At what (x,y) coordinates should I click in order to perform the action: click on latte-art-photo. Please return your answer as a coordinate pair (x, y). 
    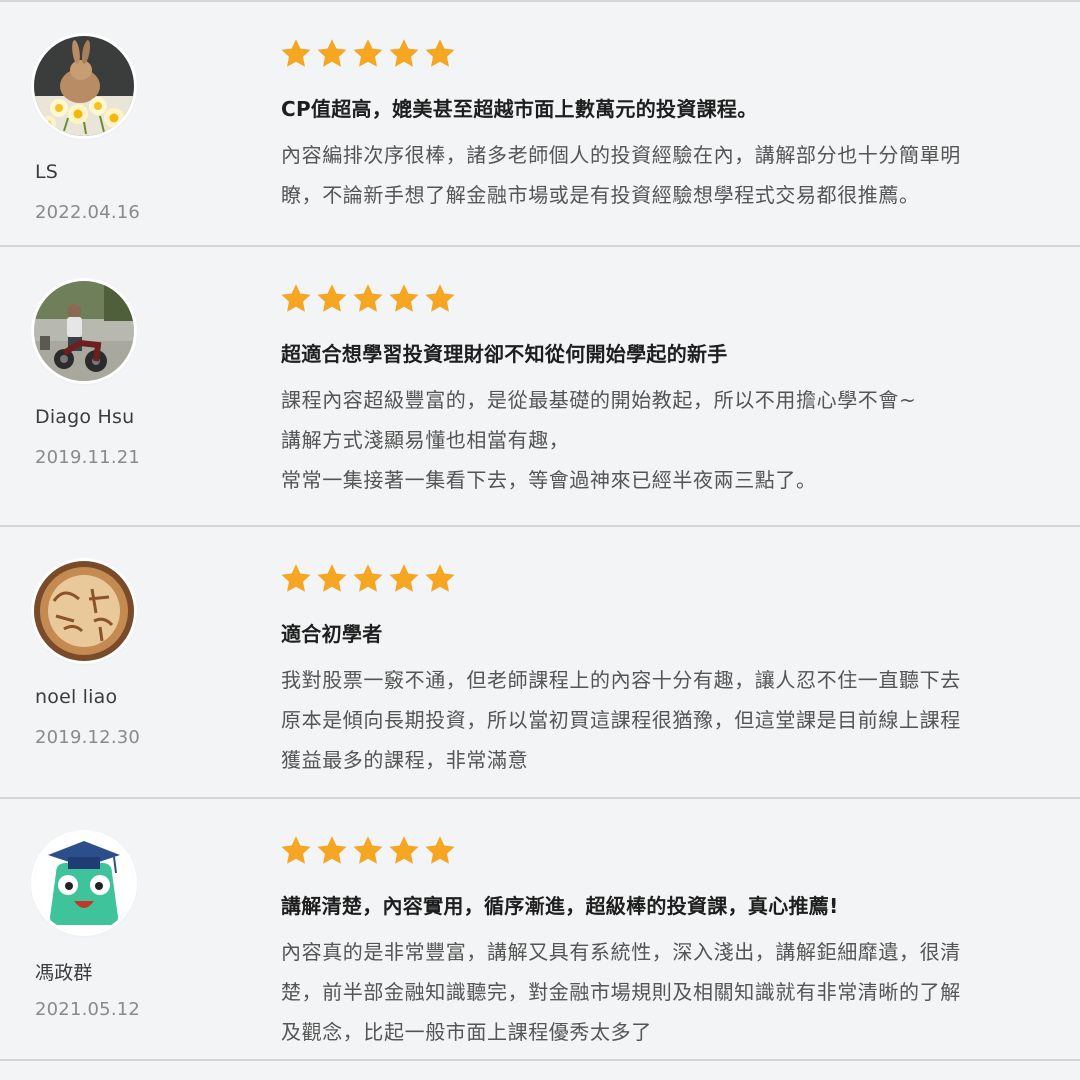
    Looking at the image, I should click on (84, 611).